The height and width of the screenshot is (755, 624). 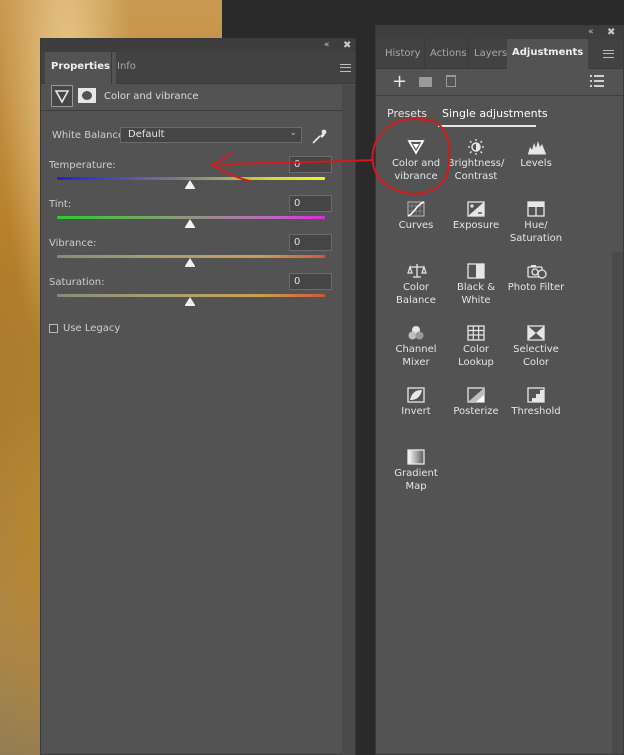 I want to click on subtab-underline, so click(x=487, y=126).